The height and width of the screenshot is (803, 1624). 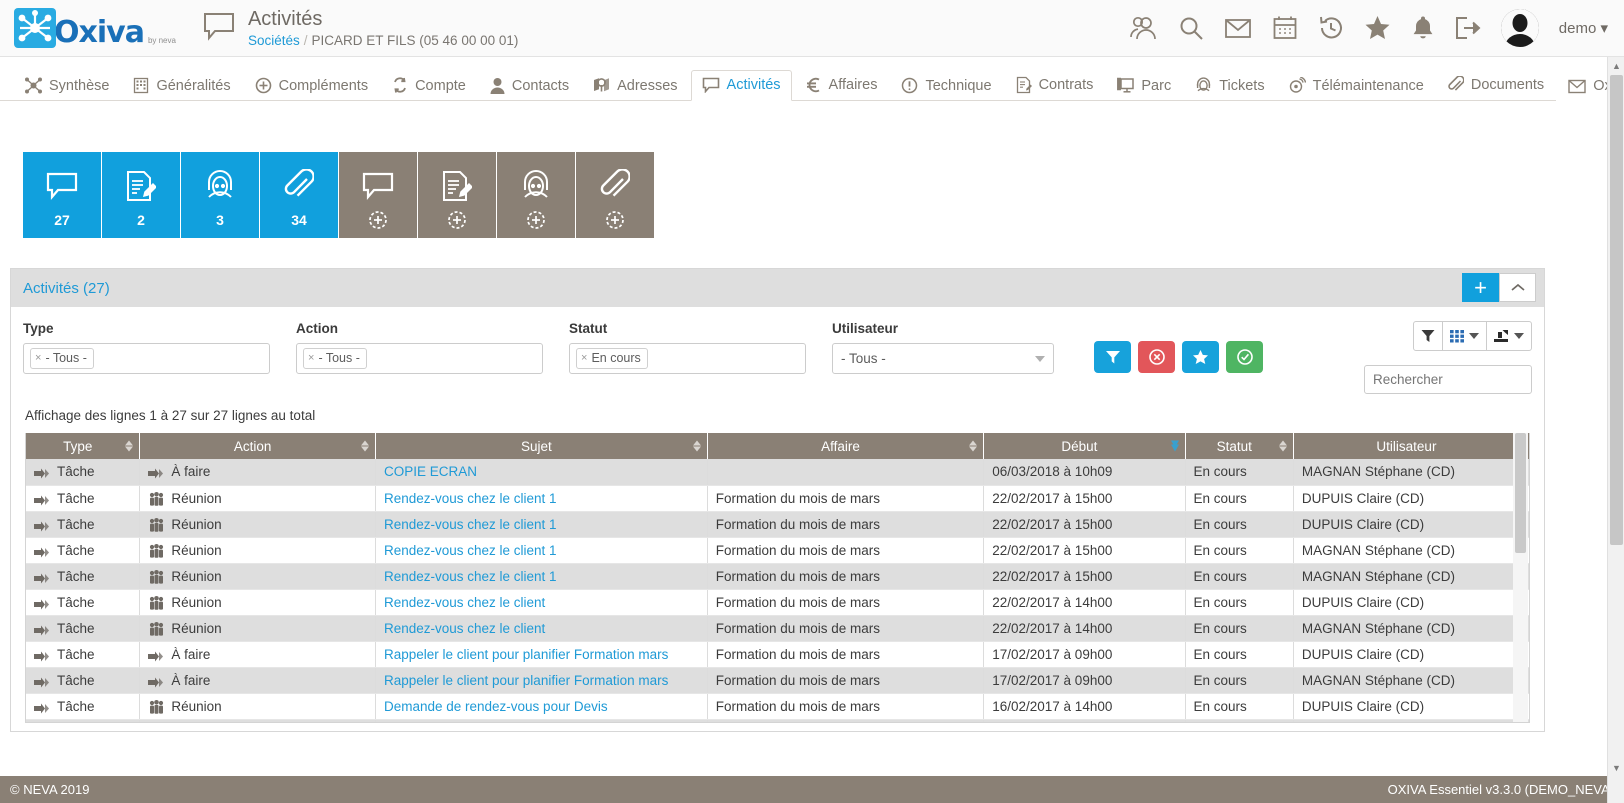 I want to click on page-vertical-scrollbar: ▲ ▼, so click(x=1615, y=430).